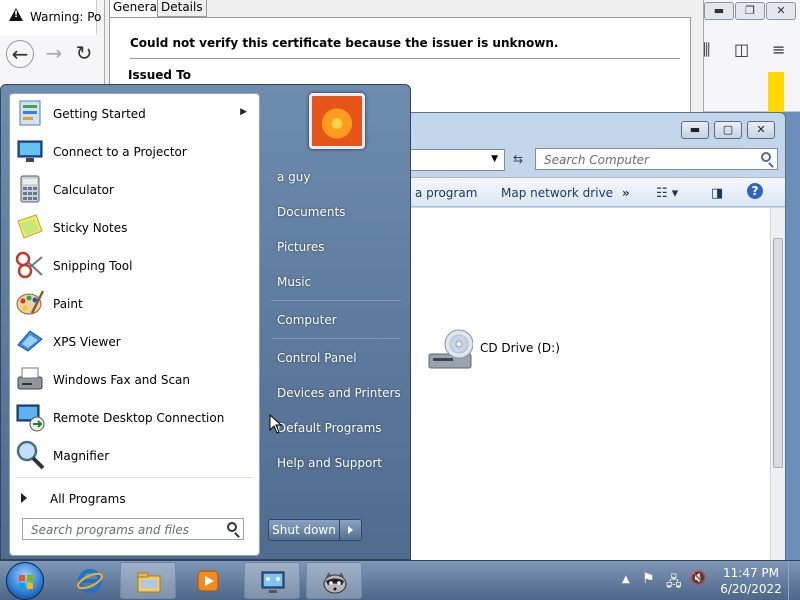 The height and width of the screenshot is (600, 800). I want to click on volume-muted-icon: 🔇, so click(698, 578).